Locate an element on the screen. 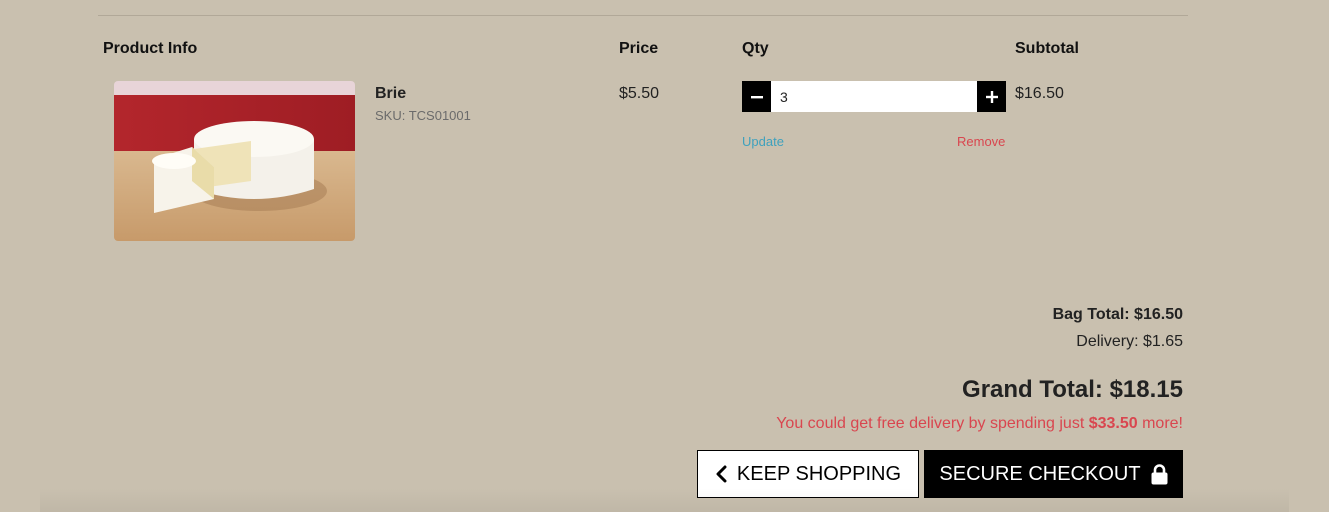 The image size is (1329, 512). remove-link: Remove is located at coordinates (981, 141).